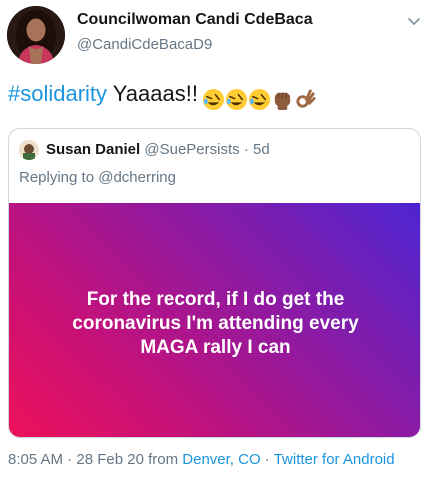 Image resolution: width=431 pixels, height=503 pixels. Describe the element at coordinates (95, 459) in the screenshot. I see `tweet-timestamp: 8:05 AM · 28 Feb 20 from` at that location.